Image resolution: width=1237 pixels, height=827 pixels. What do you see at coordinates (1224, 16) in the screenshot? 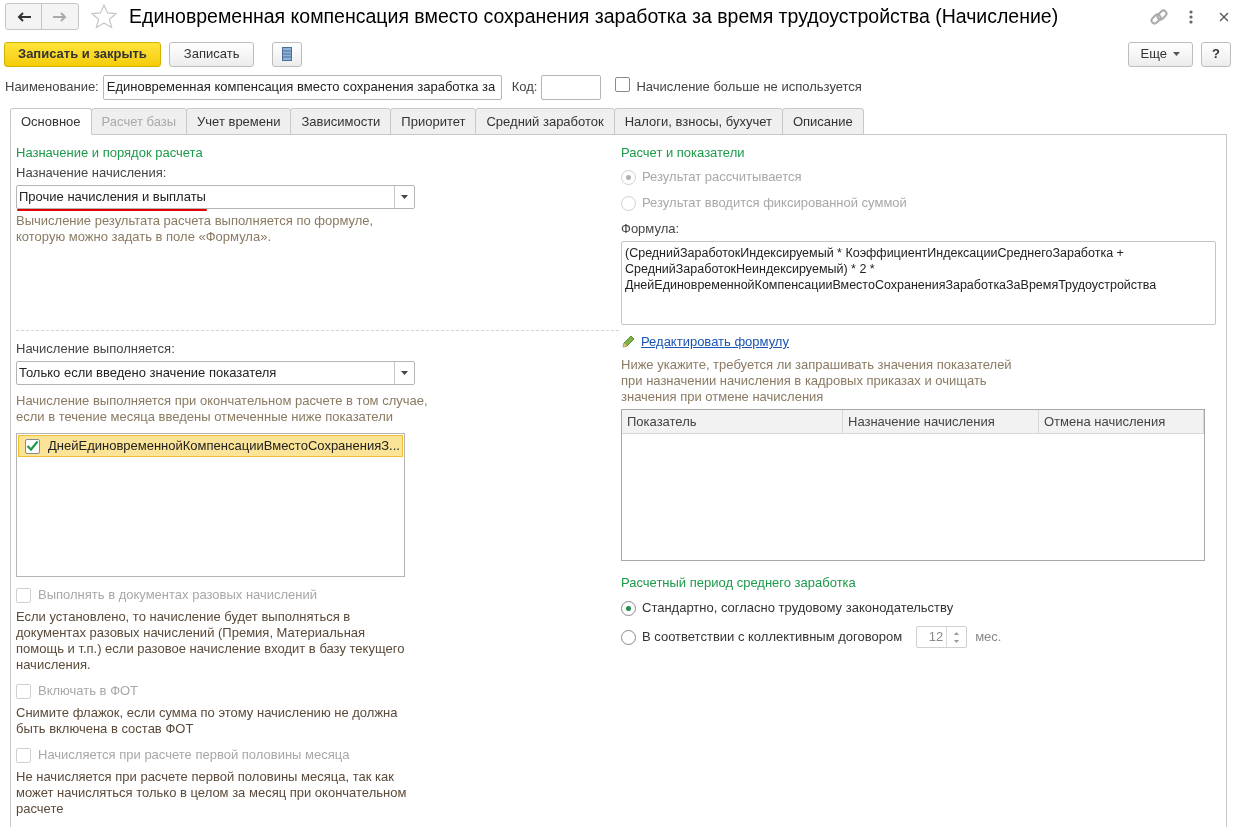
I see `close-icon` at bounding box center [1224, 16].